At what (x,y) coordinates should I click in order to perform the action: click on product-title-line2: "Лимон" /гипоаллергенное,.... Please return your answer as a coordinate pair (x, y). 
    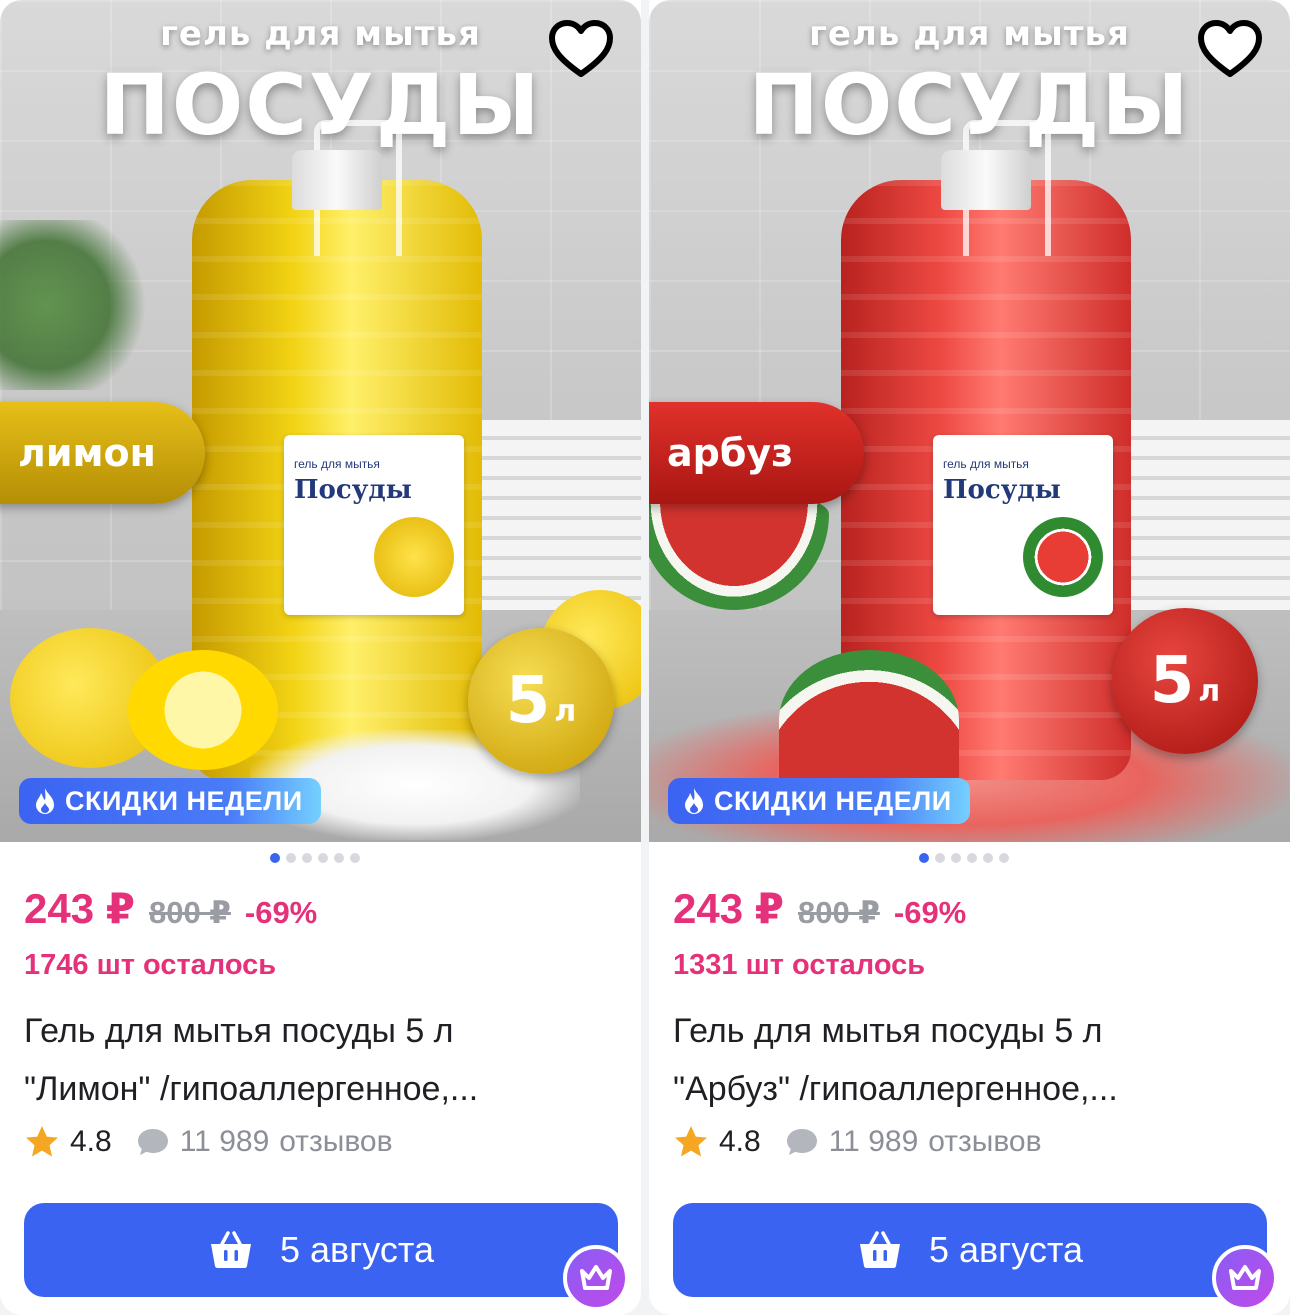
    Looking at the image, I should click on (319, 1089).